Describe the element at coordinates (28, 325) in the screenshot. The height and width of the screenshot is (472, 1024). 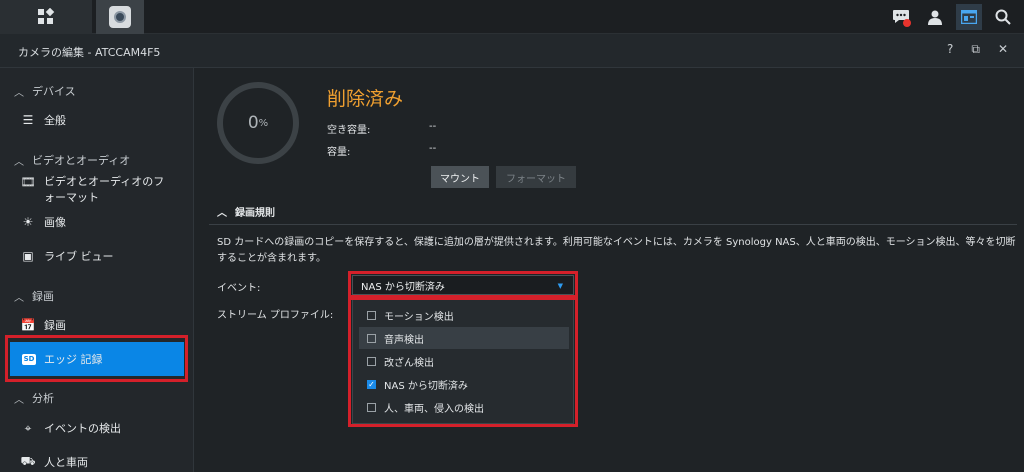
I see `calendar-icon: 📅` at that location.